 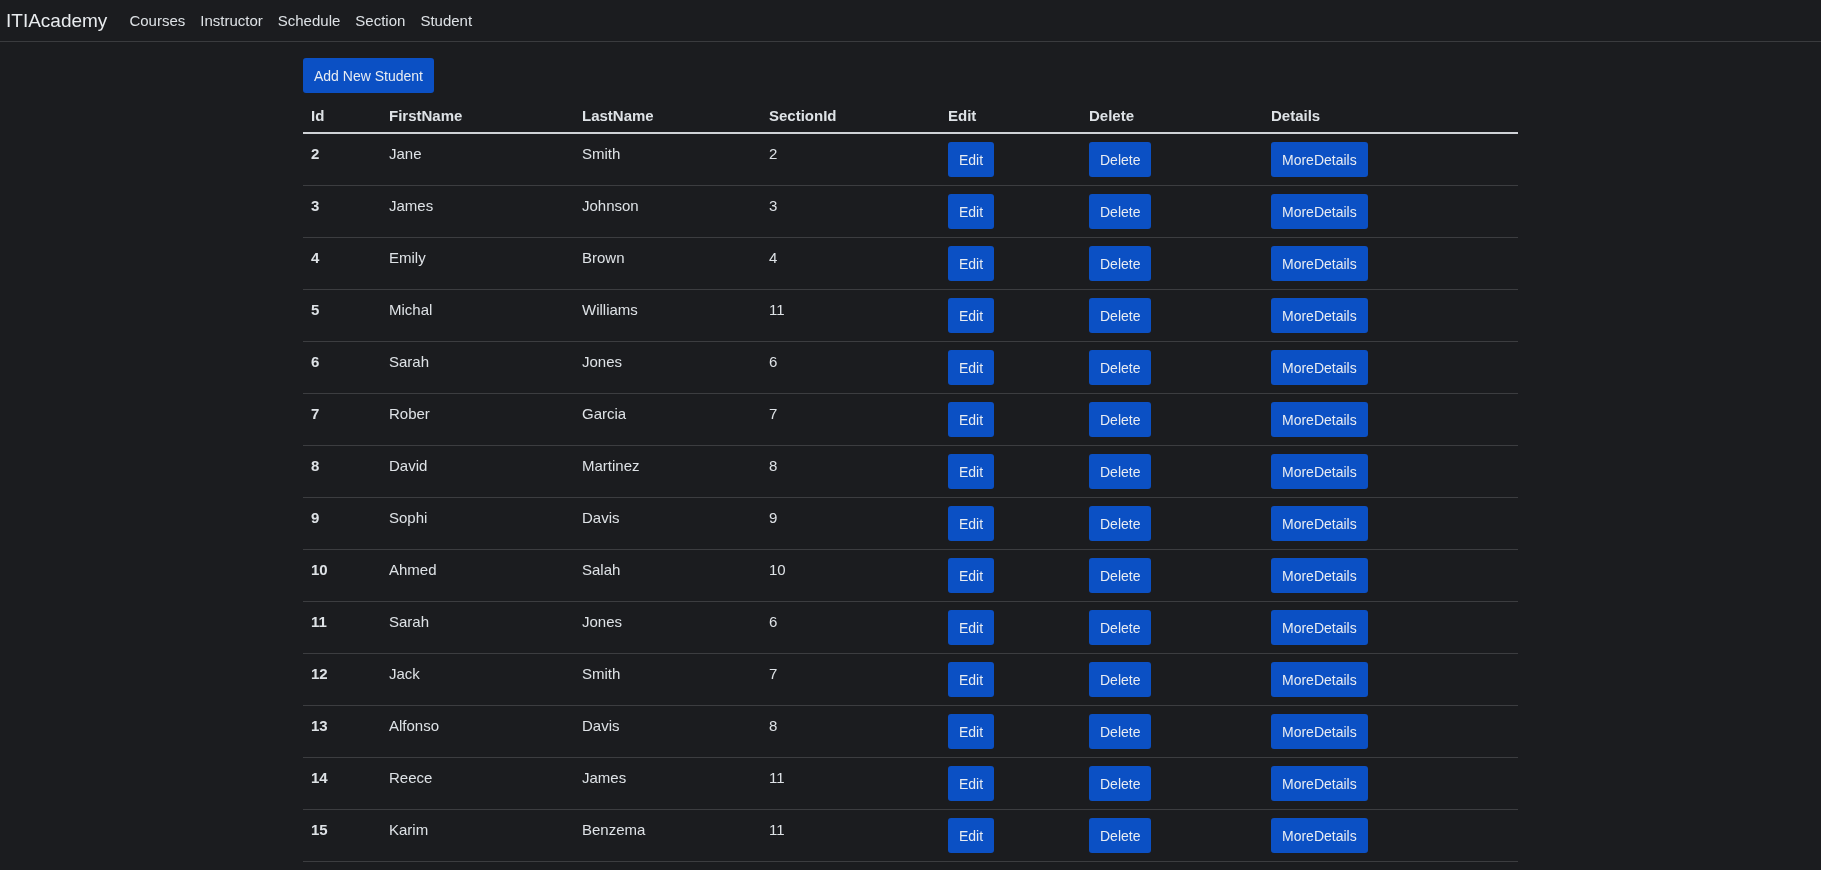 I want to click on table-cell-text: 14, so click(x=319, y=777).